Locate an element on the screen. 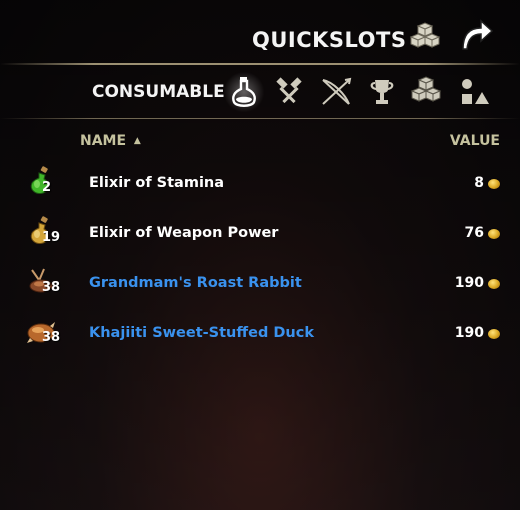 The image size is (520, 510). column-header-value: VALUE is located at coordinates (475, 141).